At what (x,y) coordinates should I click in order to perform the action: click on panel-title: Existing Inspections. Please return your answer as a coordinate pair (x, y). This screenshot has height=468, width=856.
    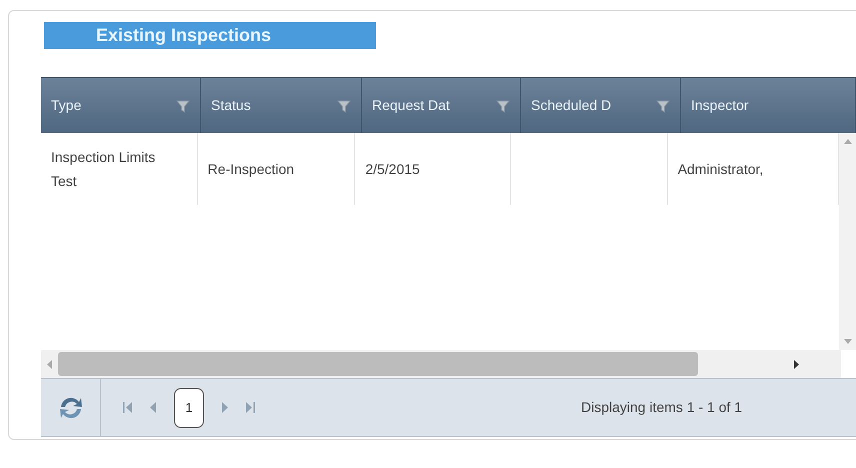
    Looking at the image, I should click on (210, 35).